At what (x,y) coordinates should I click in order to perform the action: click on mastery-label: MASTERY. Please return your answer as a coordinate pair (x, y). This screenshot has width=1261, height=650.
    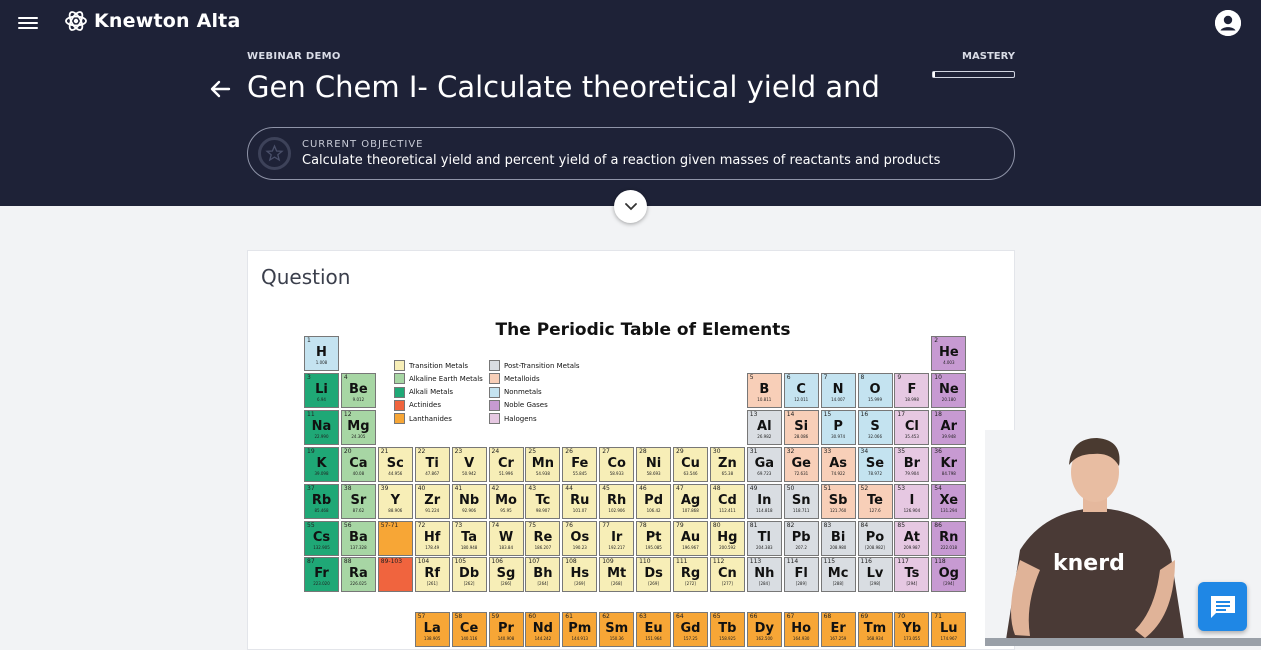
    Looking at the image, I should click on (988, 56).